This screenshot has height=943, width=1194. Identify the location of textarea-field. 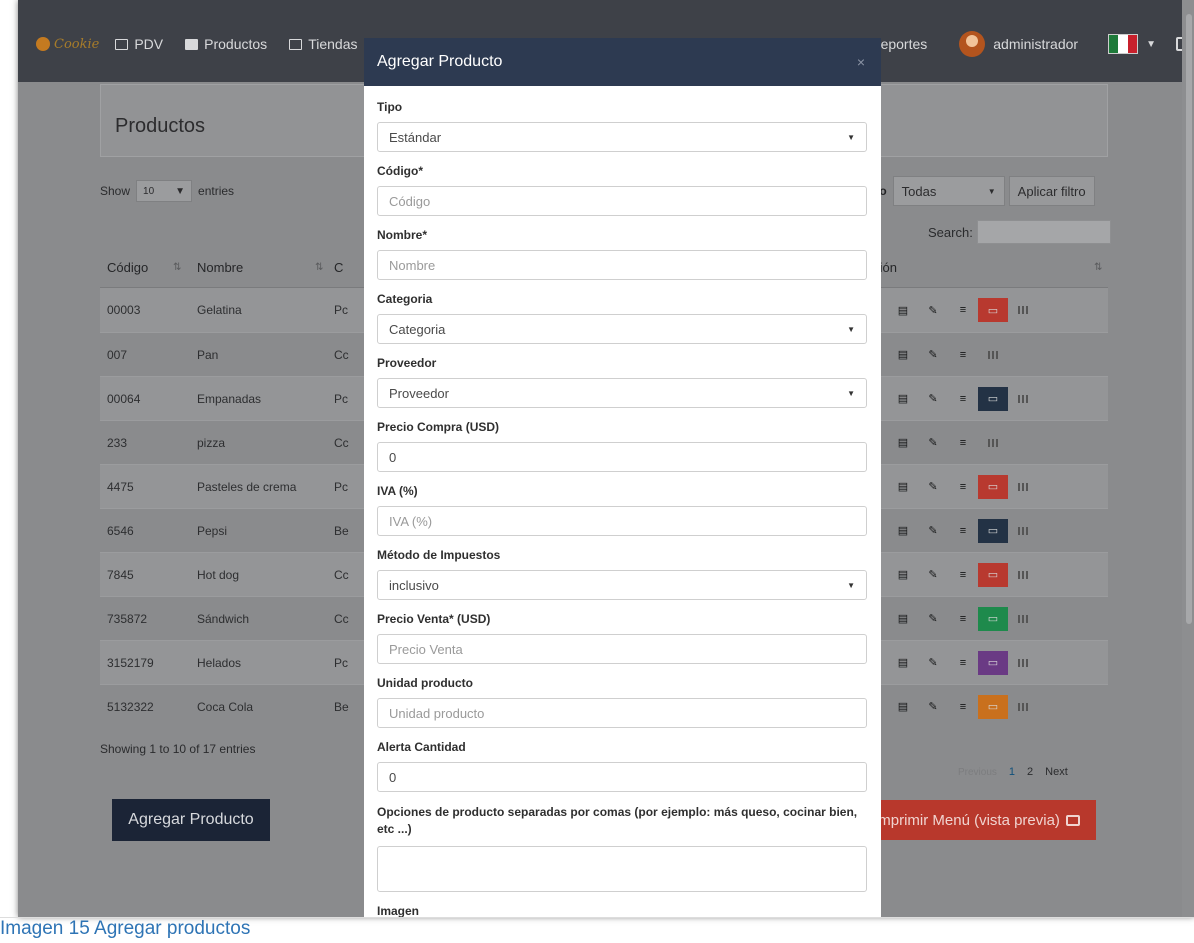
(622, 869).